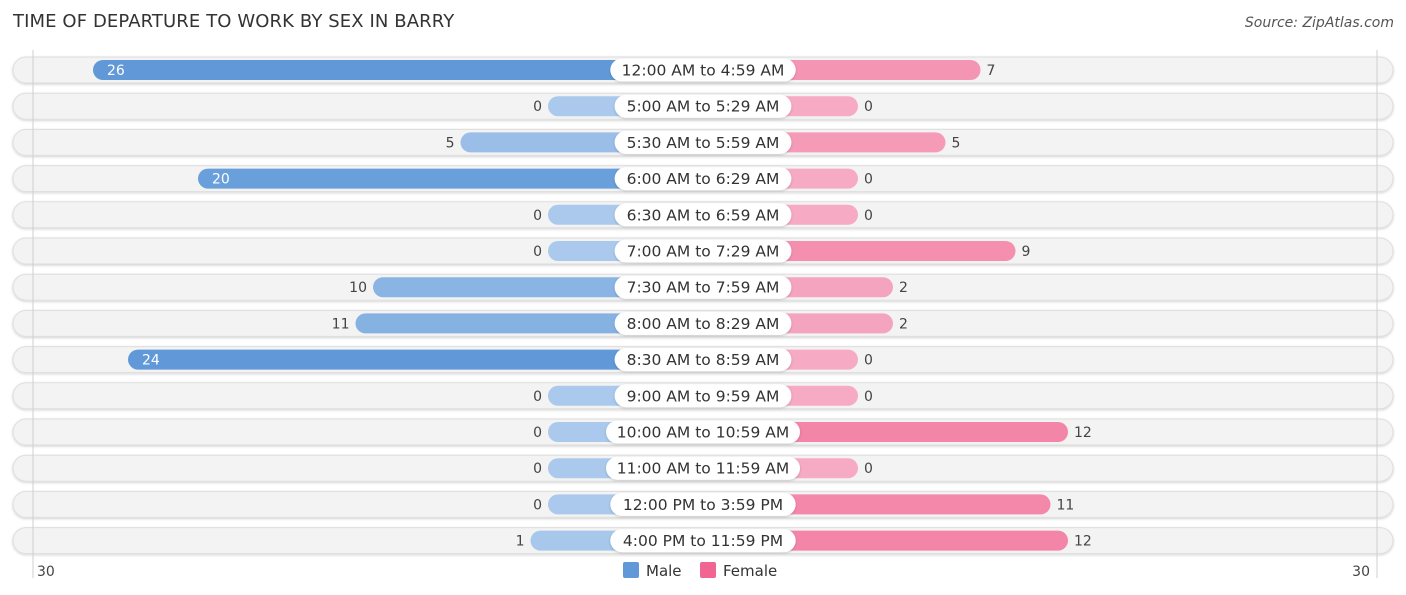  I want to click on category-label: 6:30 AM to 6:59 AM, so click(703, 215).